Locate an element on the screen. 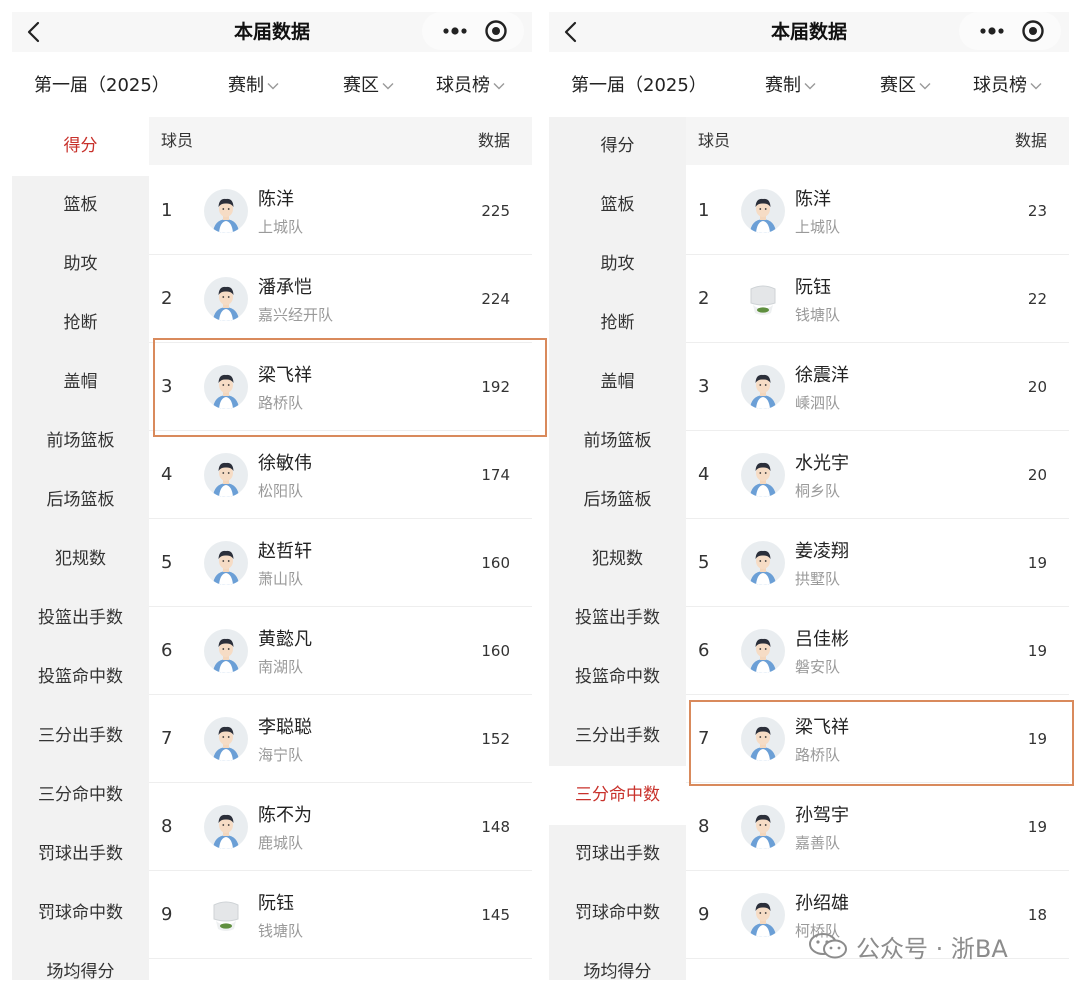 The image size is (1080, 990). rank-number: 5 is located at coordinates (704, 562).